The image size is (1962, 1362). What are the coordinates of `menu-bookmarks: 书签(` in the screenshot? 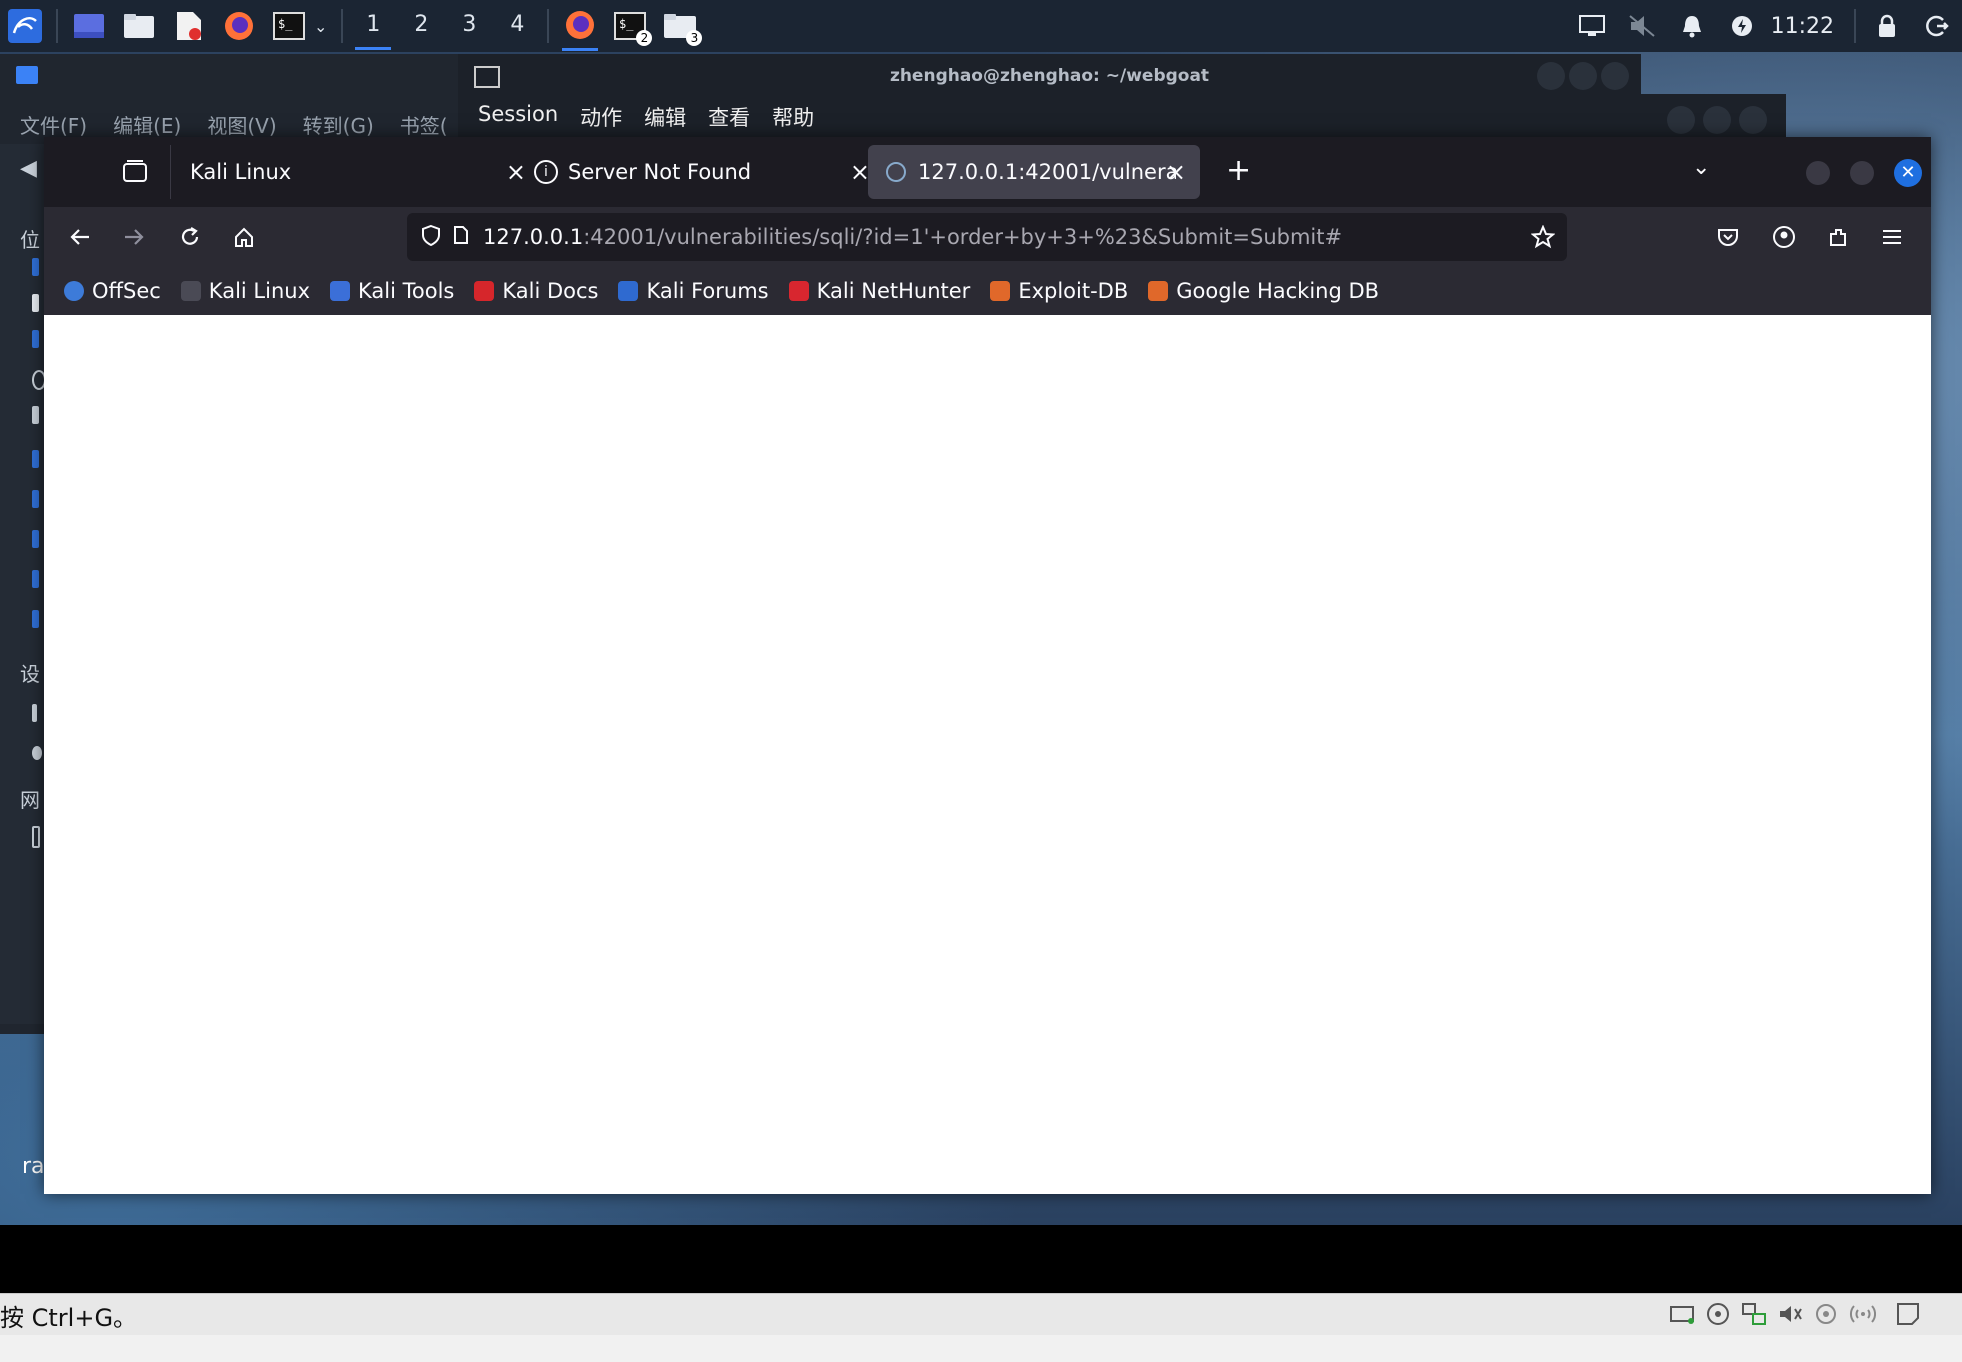 It's located at (424, 124).